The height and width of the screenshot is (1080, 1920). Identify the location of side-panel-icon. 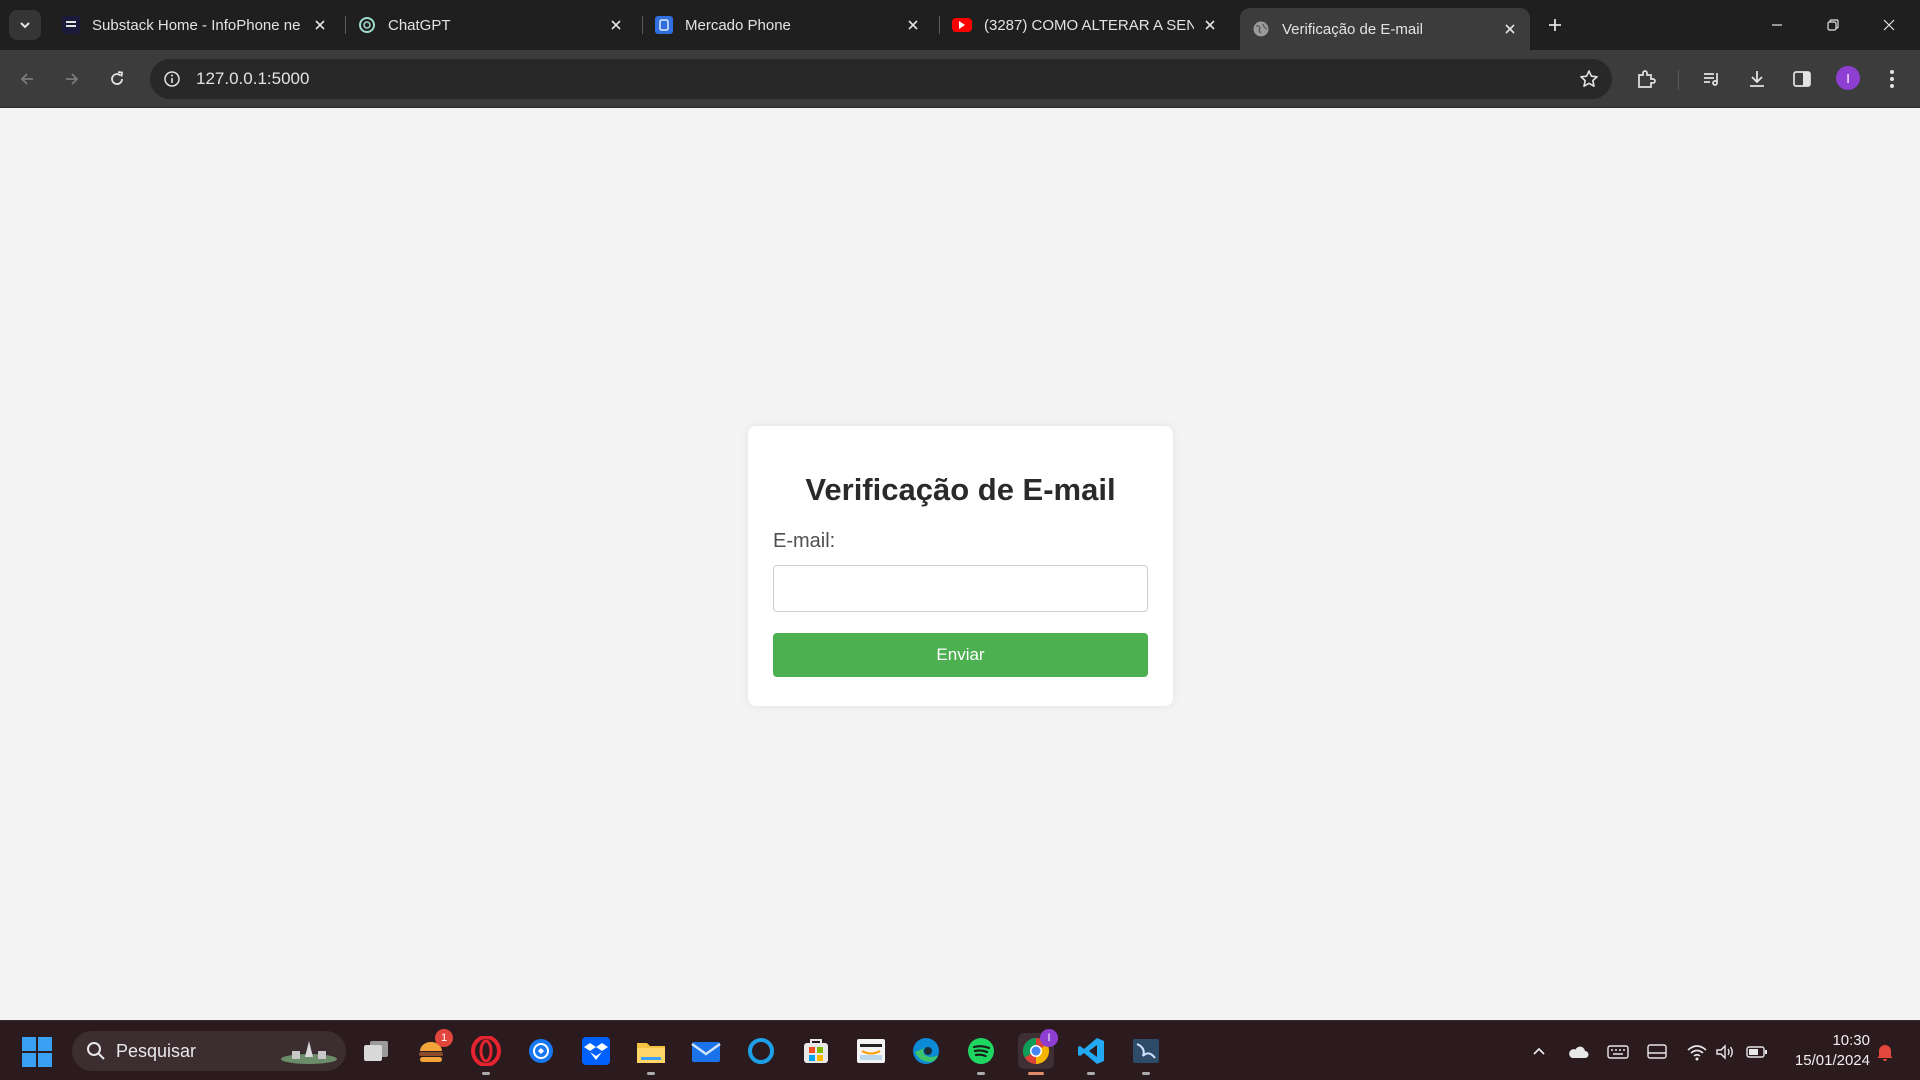
(1802, 79).